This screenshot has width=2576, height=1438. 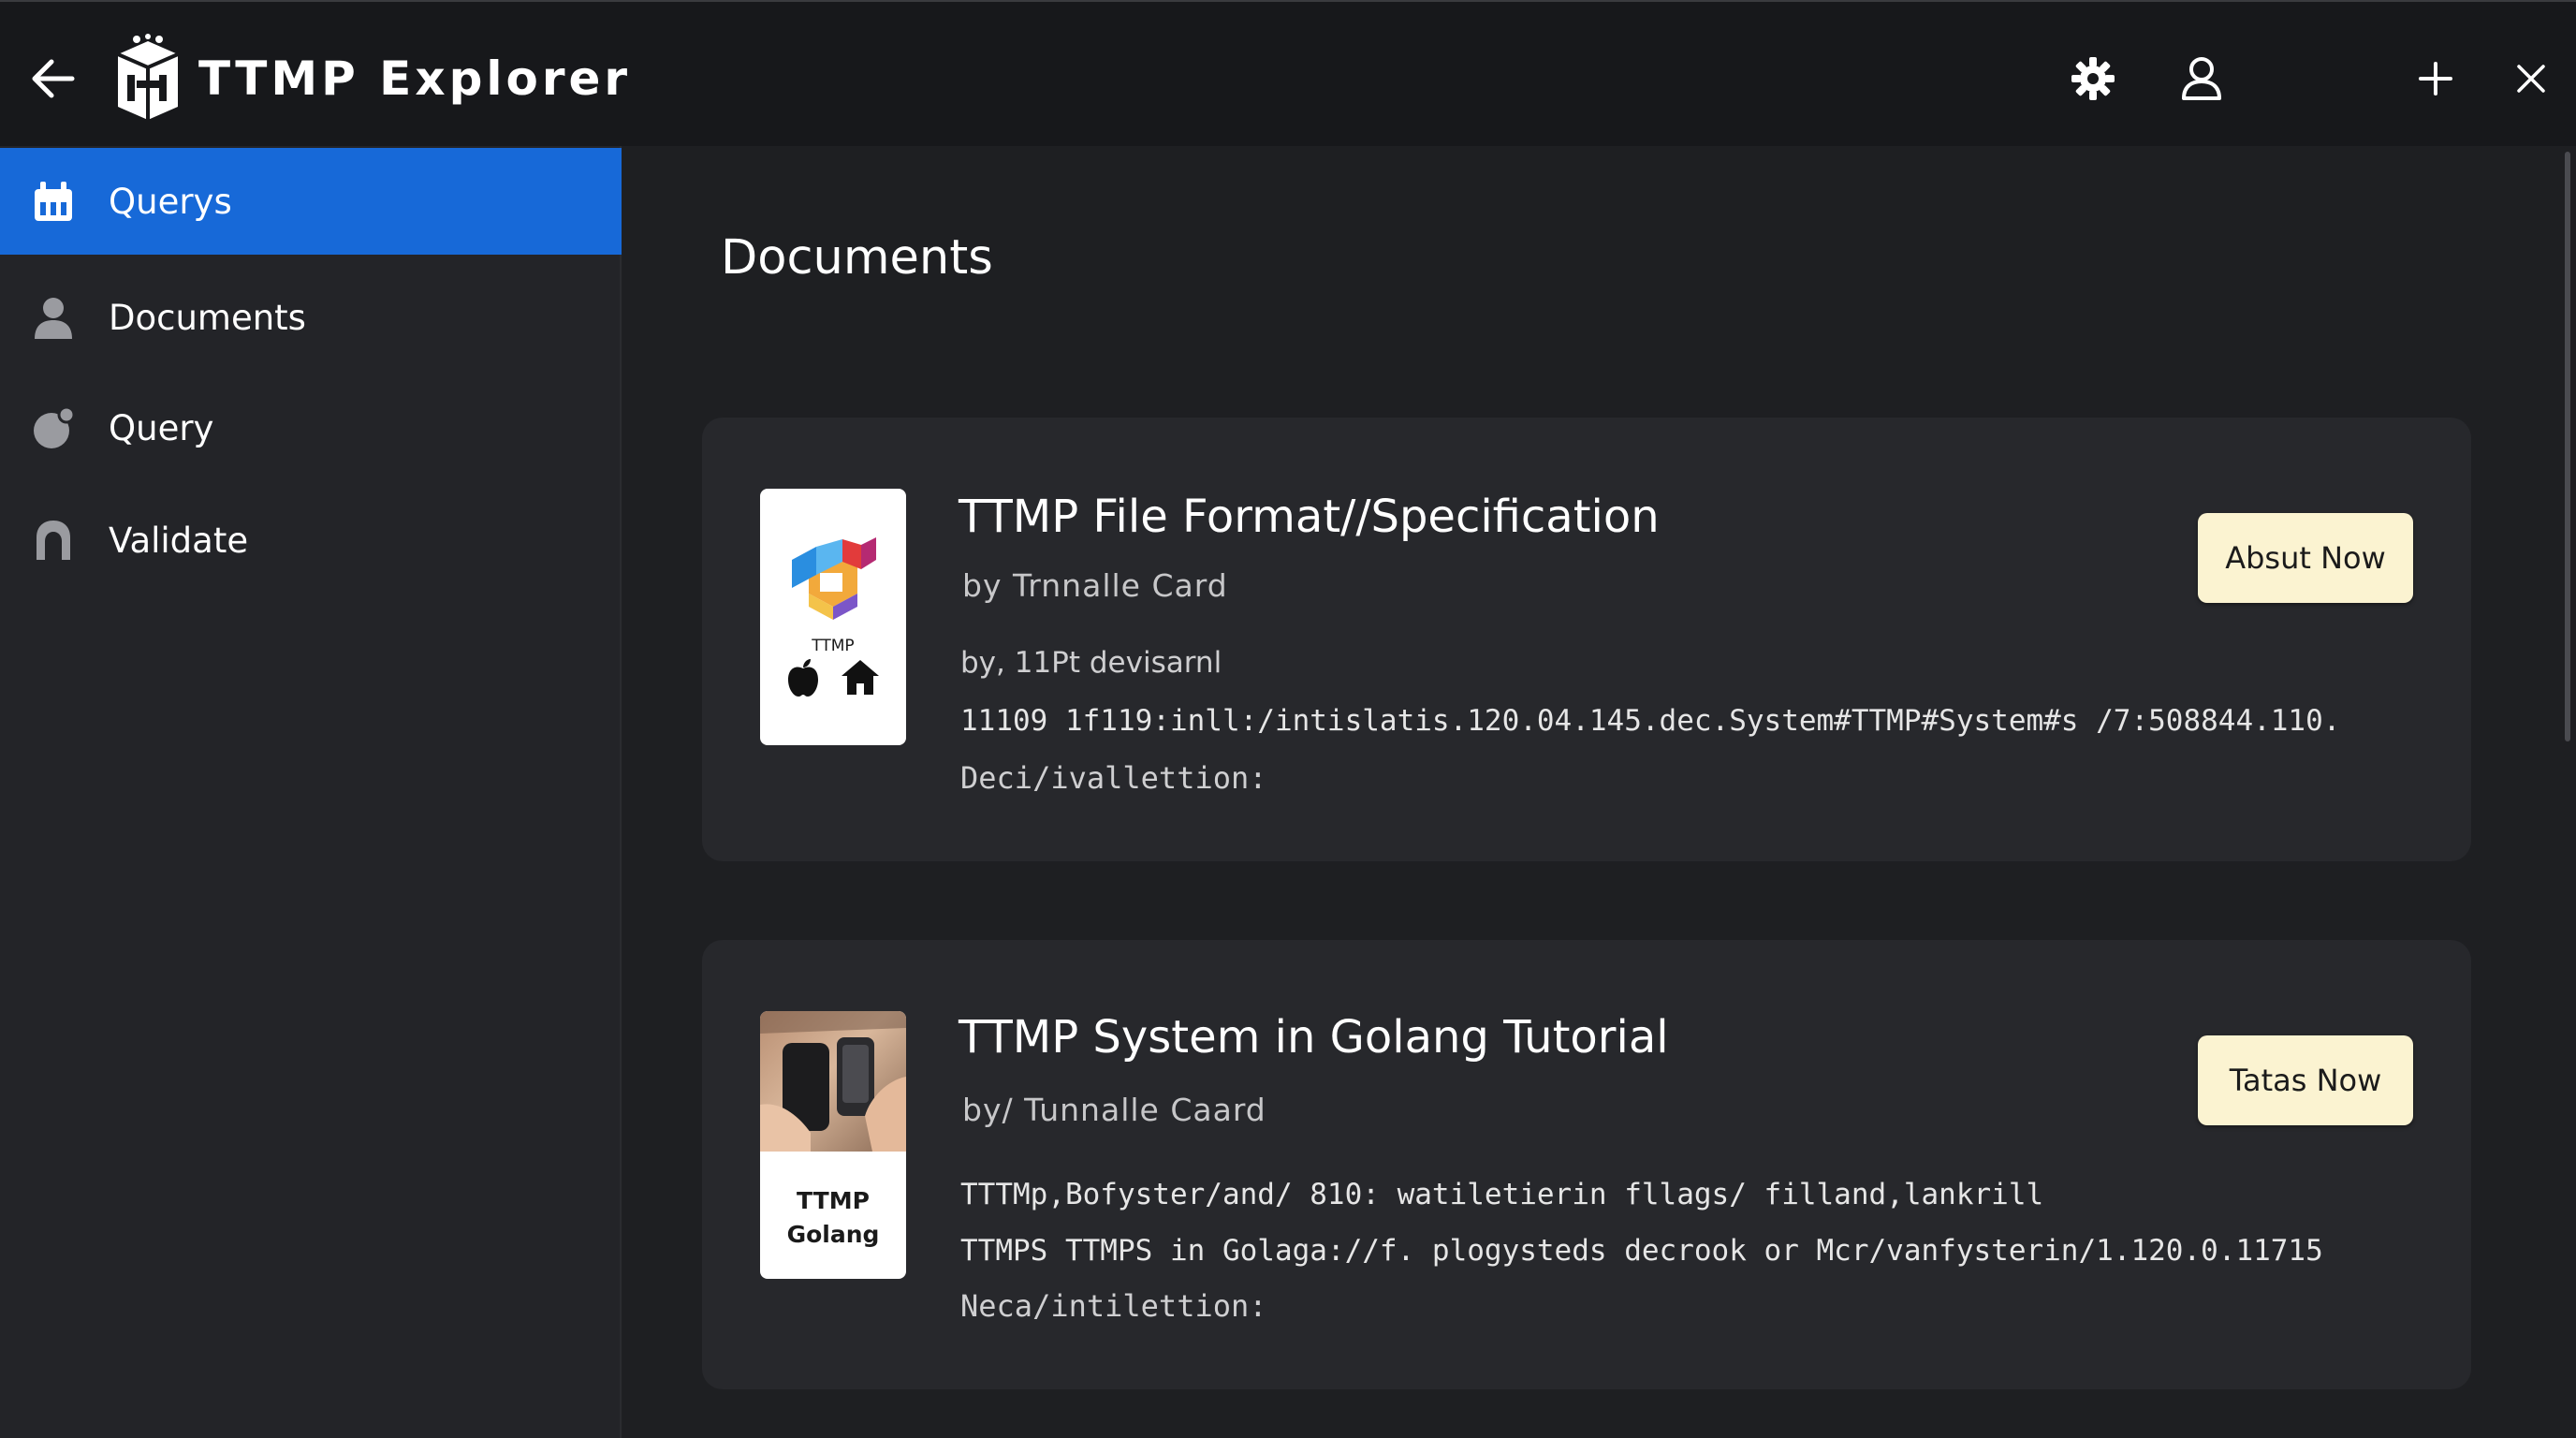 I want to click on cube-logo-icon, so click(x=834, y=578).